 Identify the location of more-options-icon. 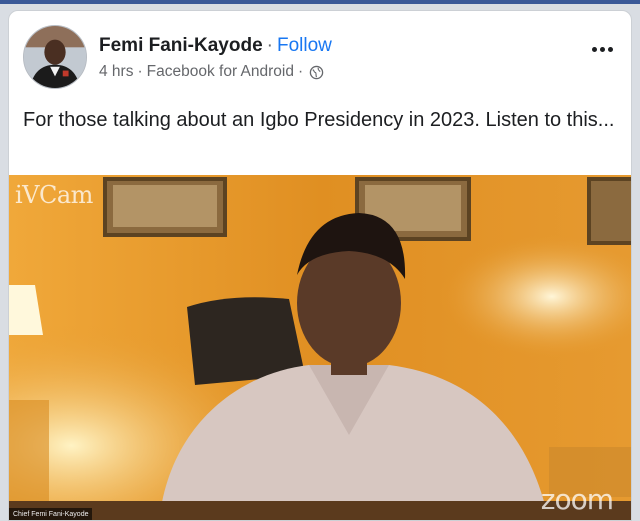
(602, 49).